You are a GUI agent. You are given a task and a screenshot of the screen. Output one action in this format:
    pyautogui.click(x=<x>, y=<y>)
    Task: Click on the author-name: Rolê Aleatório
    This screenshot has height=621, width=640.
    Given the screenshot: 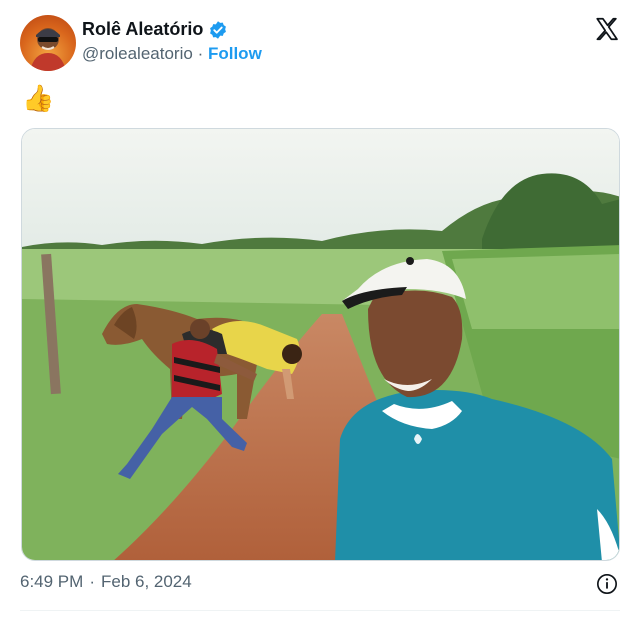 What is the action you would take?
    pyautogui.click(x=155, y=29)
    